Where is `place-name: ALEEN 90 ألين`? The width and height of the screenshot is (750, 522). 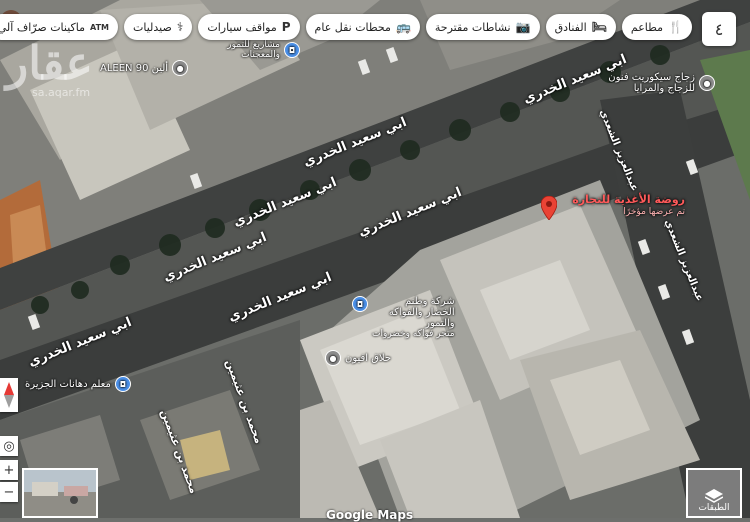 place-name: ALEEN 90 ألين is located at coordinates (134, 68).